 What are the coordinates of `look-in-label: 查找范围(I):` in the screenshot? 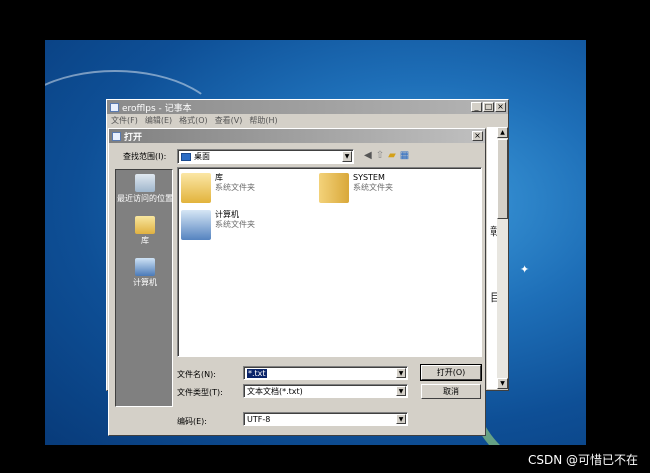 It's located at (145, 156).